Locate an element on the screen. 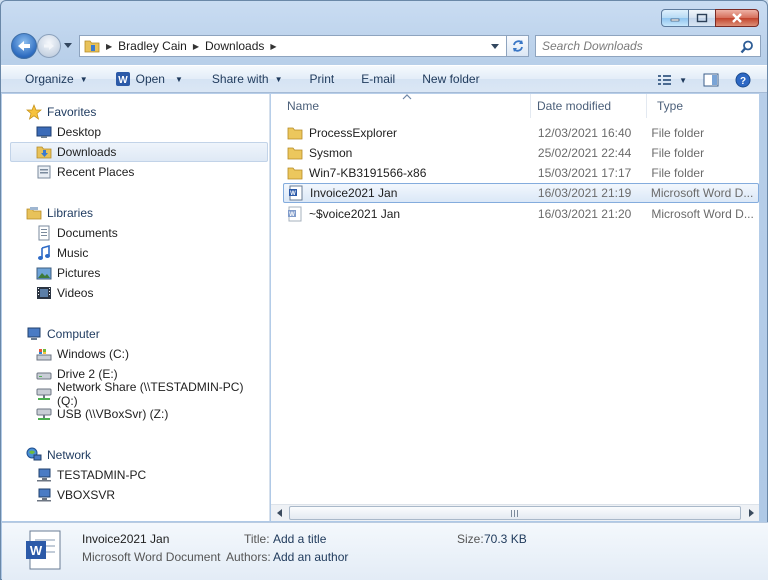  windows-drive-icon is located at coordinates (44, 354).